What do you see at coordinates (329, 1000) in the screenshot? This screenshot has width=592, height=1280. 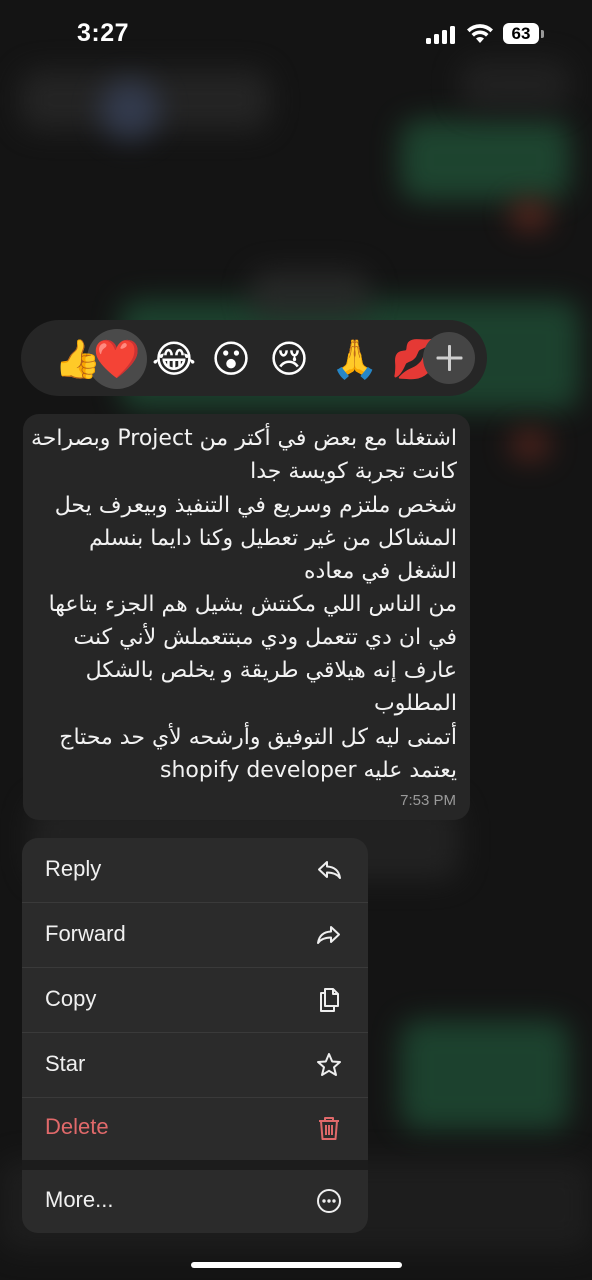 I see `copy-icon` at bounding box center [329, 1000].